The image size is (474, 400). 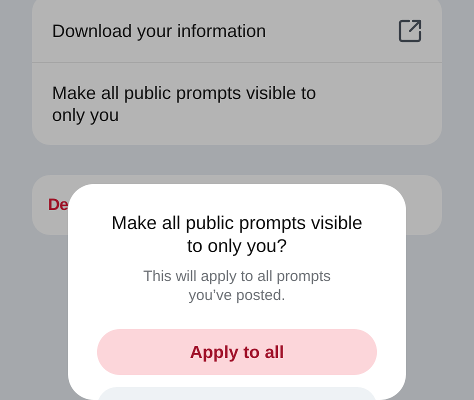 What do you see at coordinates (237, 286) in the screenshot?
I see `dialog-message: This will apply to all prompts you’ve posted.` at bounding box center [237, 286].